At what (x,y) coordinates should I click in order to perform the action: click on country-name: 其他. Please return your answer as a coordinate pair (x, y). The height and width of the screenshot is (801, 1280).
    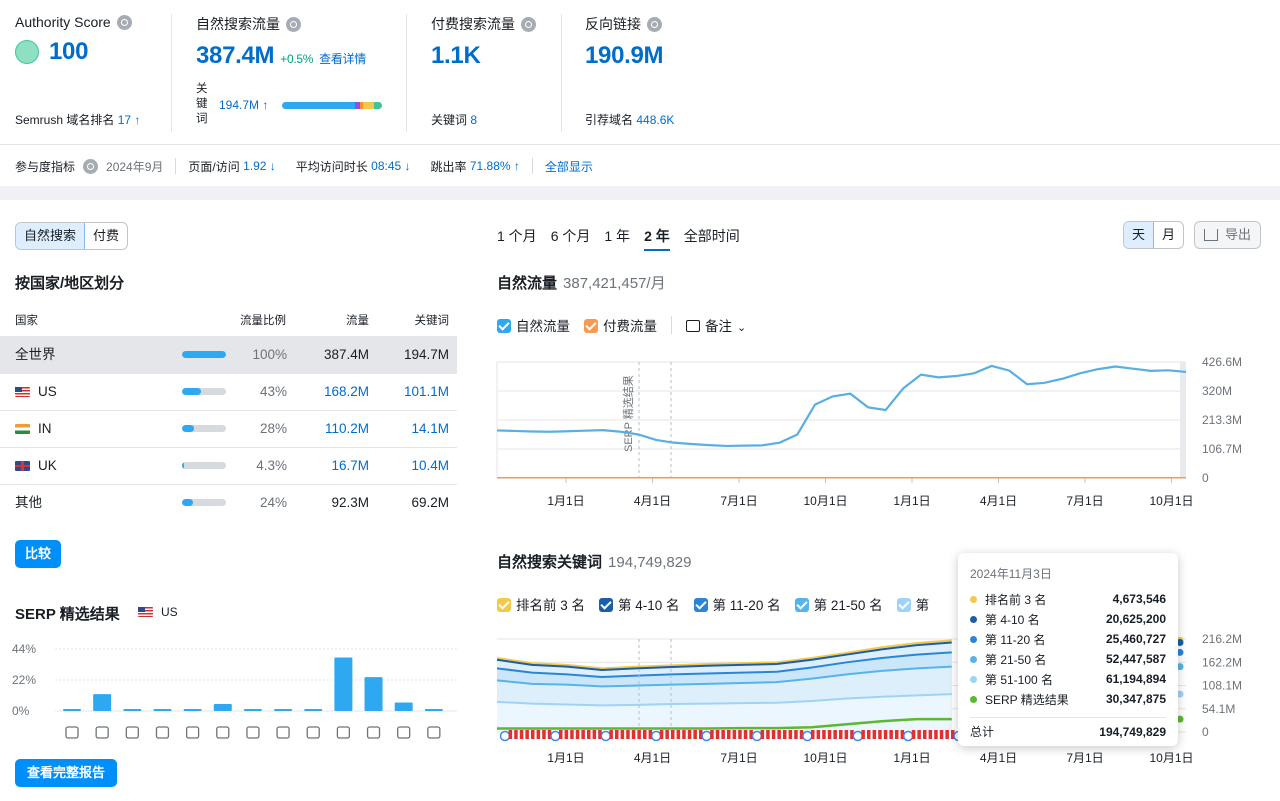
    Looking at the image, I should click on (28, 502).